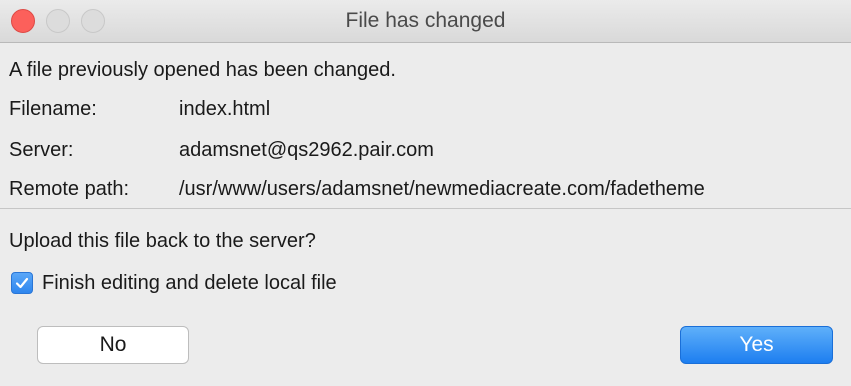 Image resolution: width=851 pixels, height=386 pixels. Describe the element at coordinates (225, 109) in the screenshot. I see `filename-value: index.html` at that location.